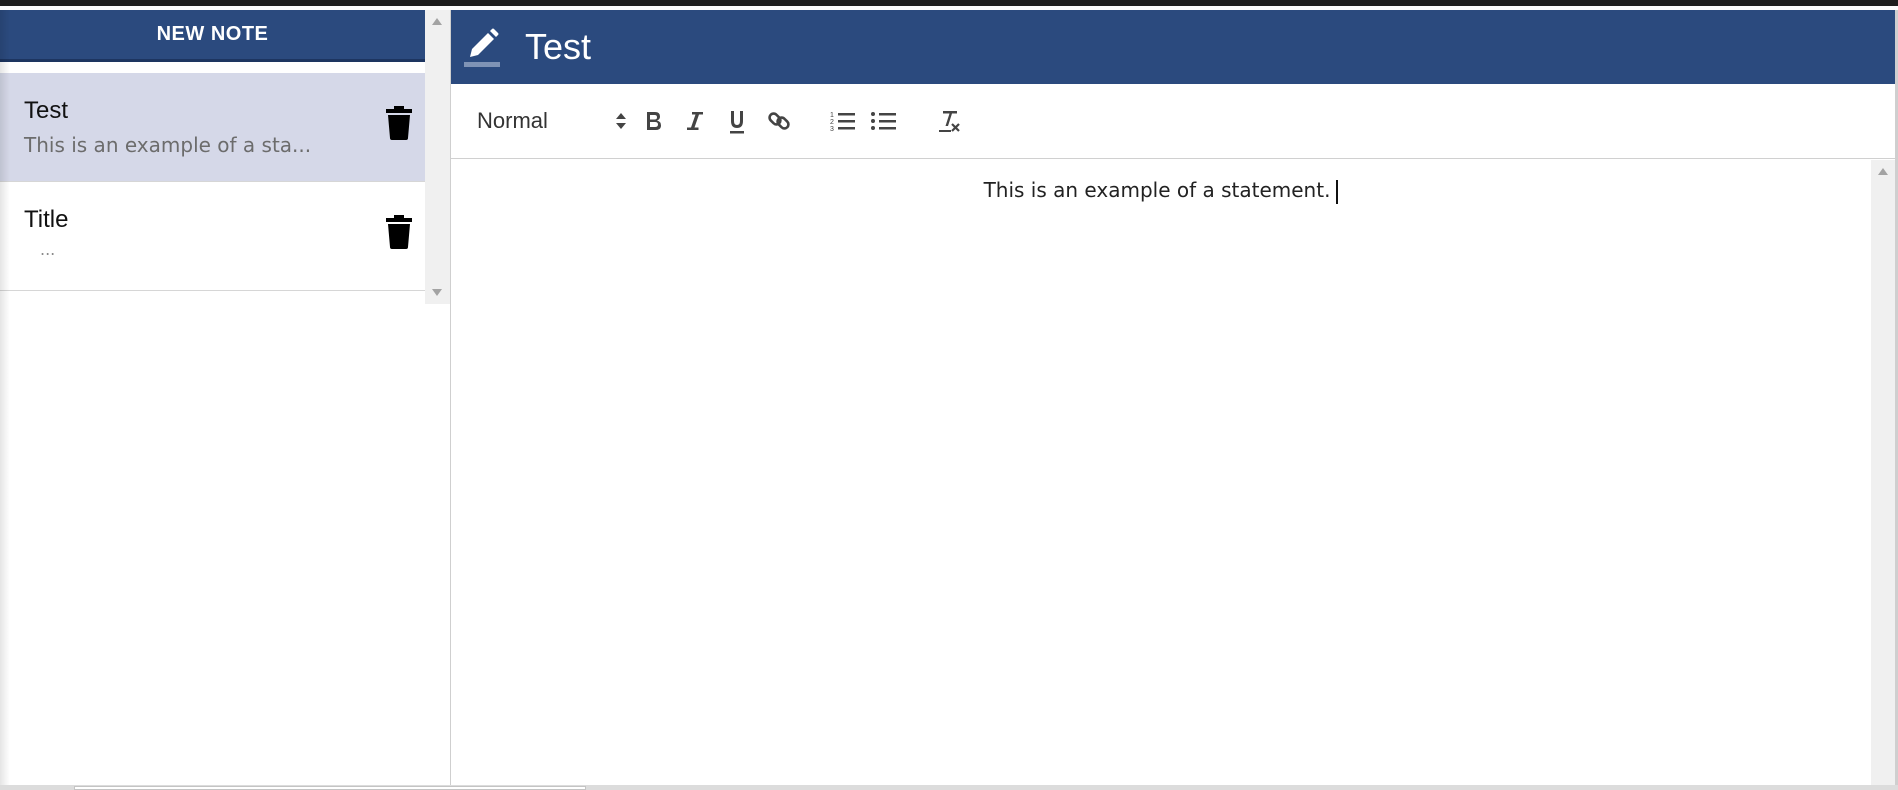  Describe the element at coordinates (843, 121) in the screenshot. I see `ordered-list-icon: 1 2 3` at that location.